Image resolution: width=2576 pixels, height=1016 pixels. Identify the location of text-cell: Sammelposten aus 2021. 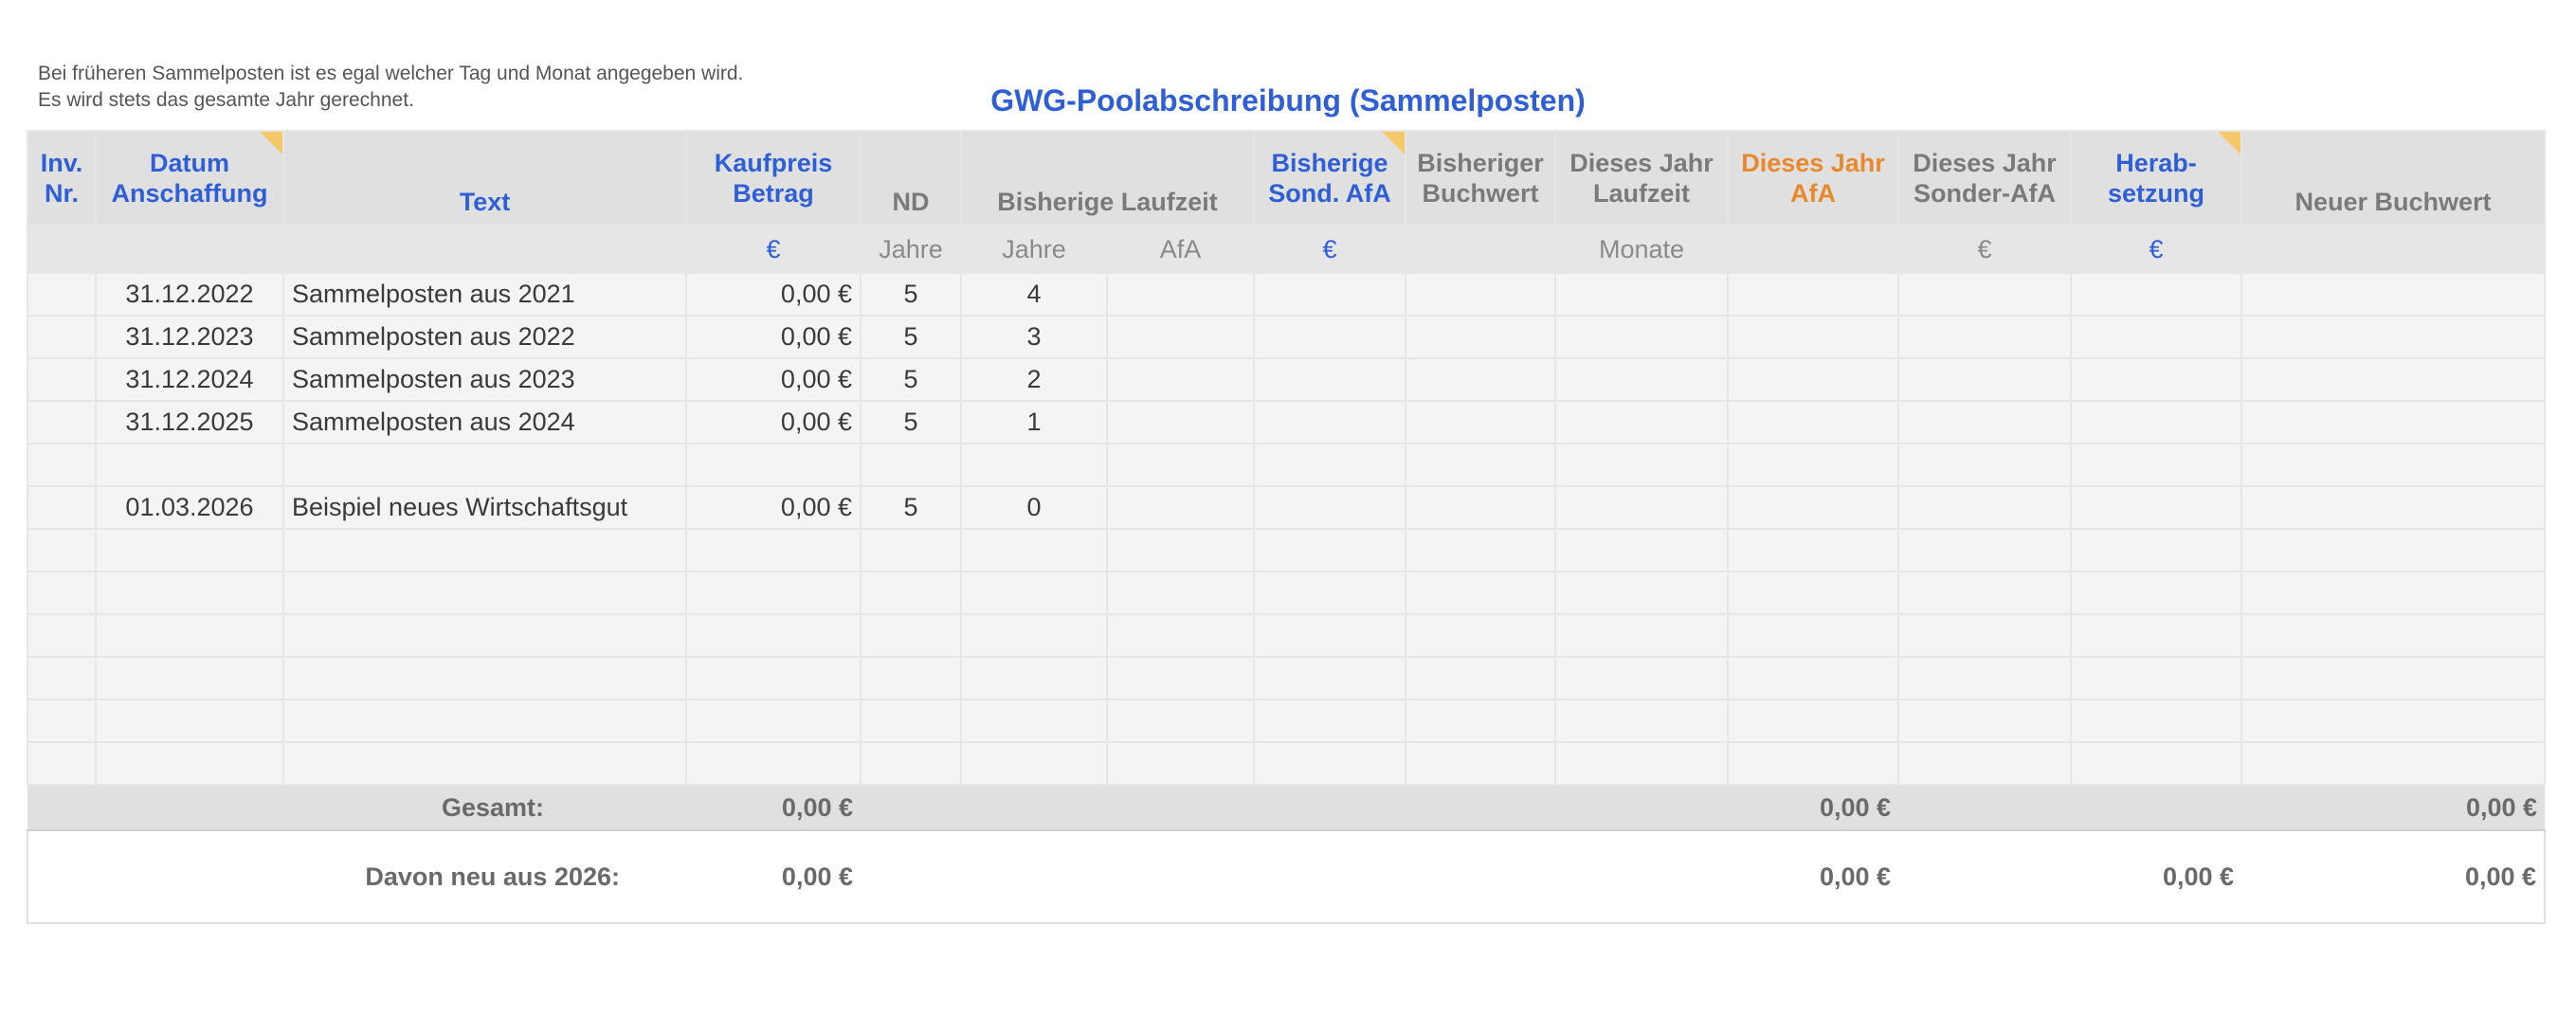
(484, 294).